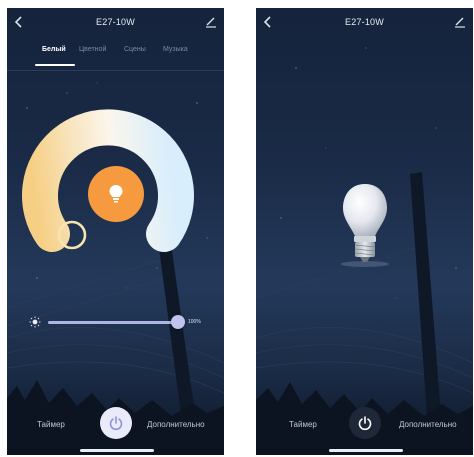 This screenshot has width=474, height=457. I want to click on brightness-slider: 100%, so click(115, 322).